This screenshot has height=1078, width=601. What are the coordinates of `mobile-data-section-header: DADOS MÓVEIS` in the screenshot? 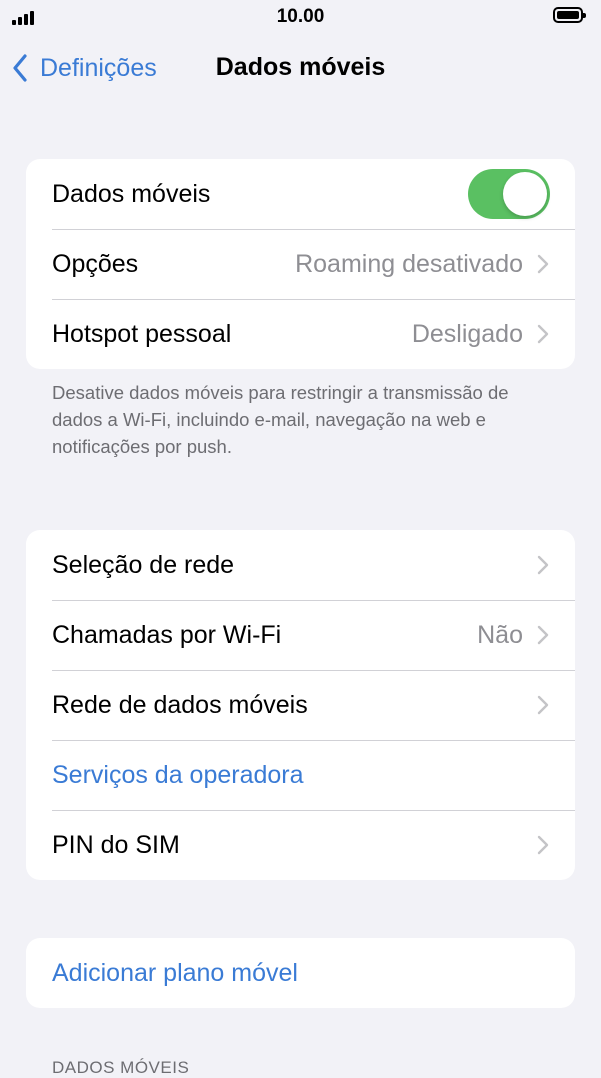 It's located at (121, 1067).